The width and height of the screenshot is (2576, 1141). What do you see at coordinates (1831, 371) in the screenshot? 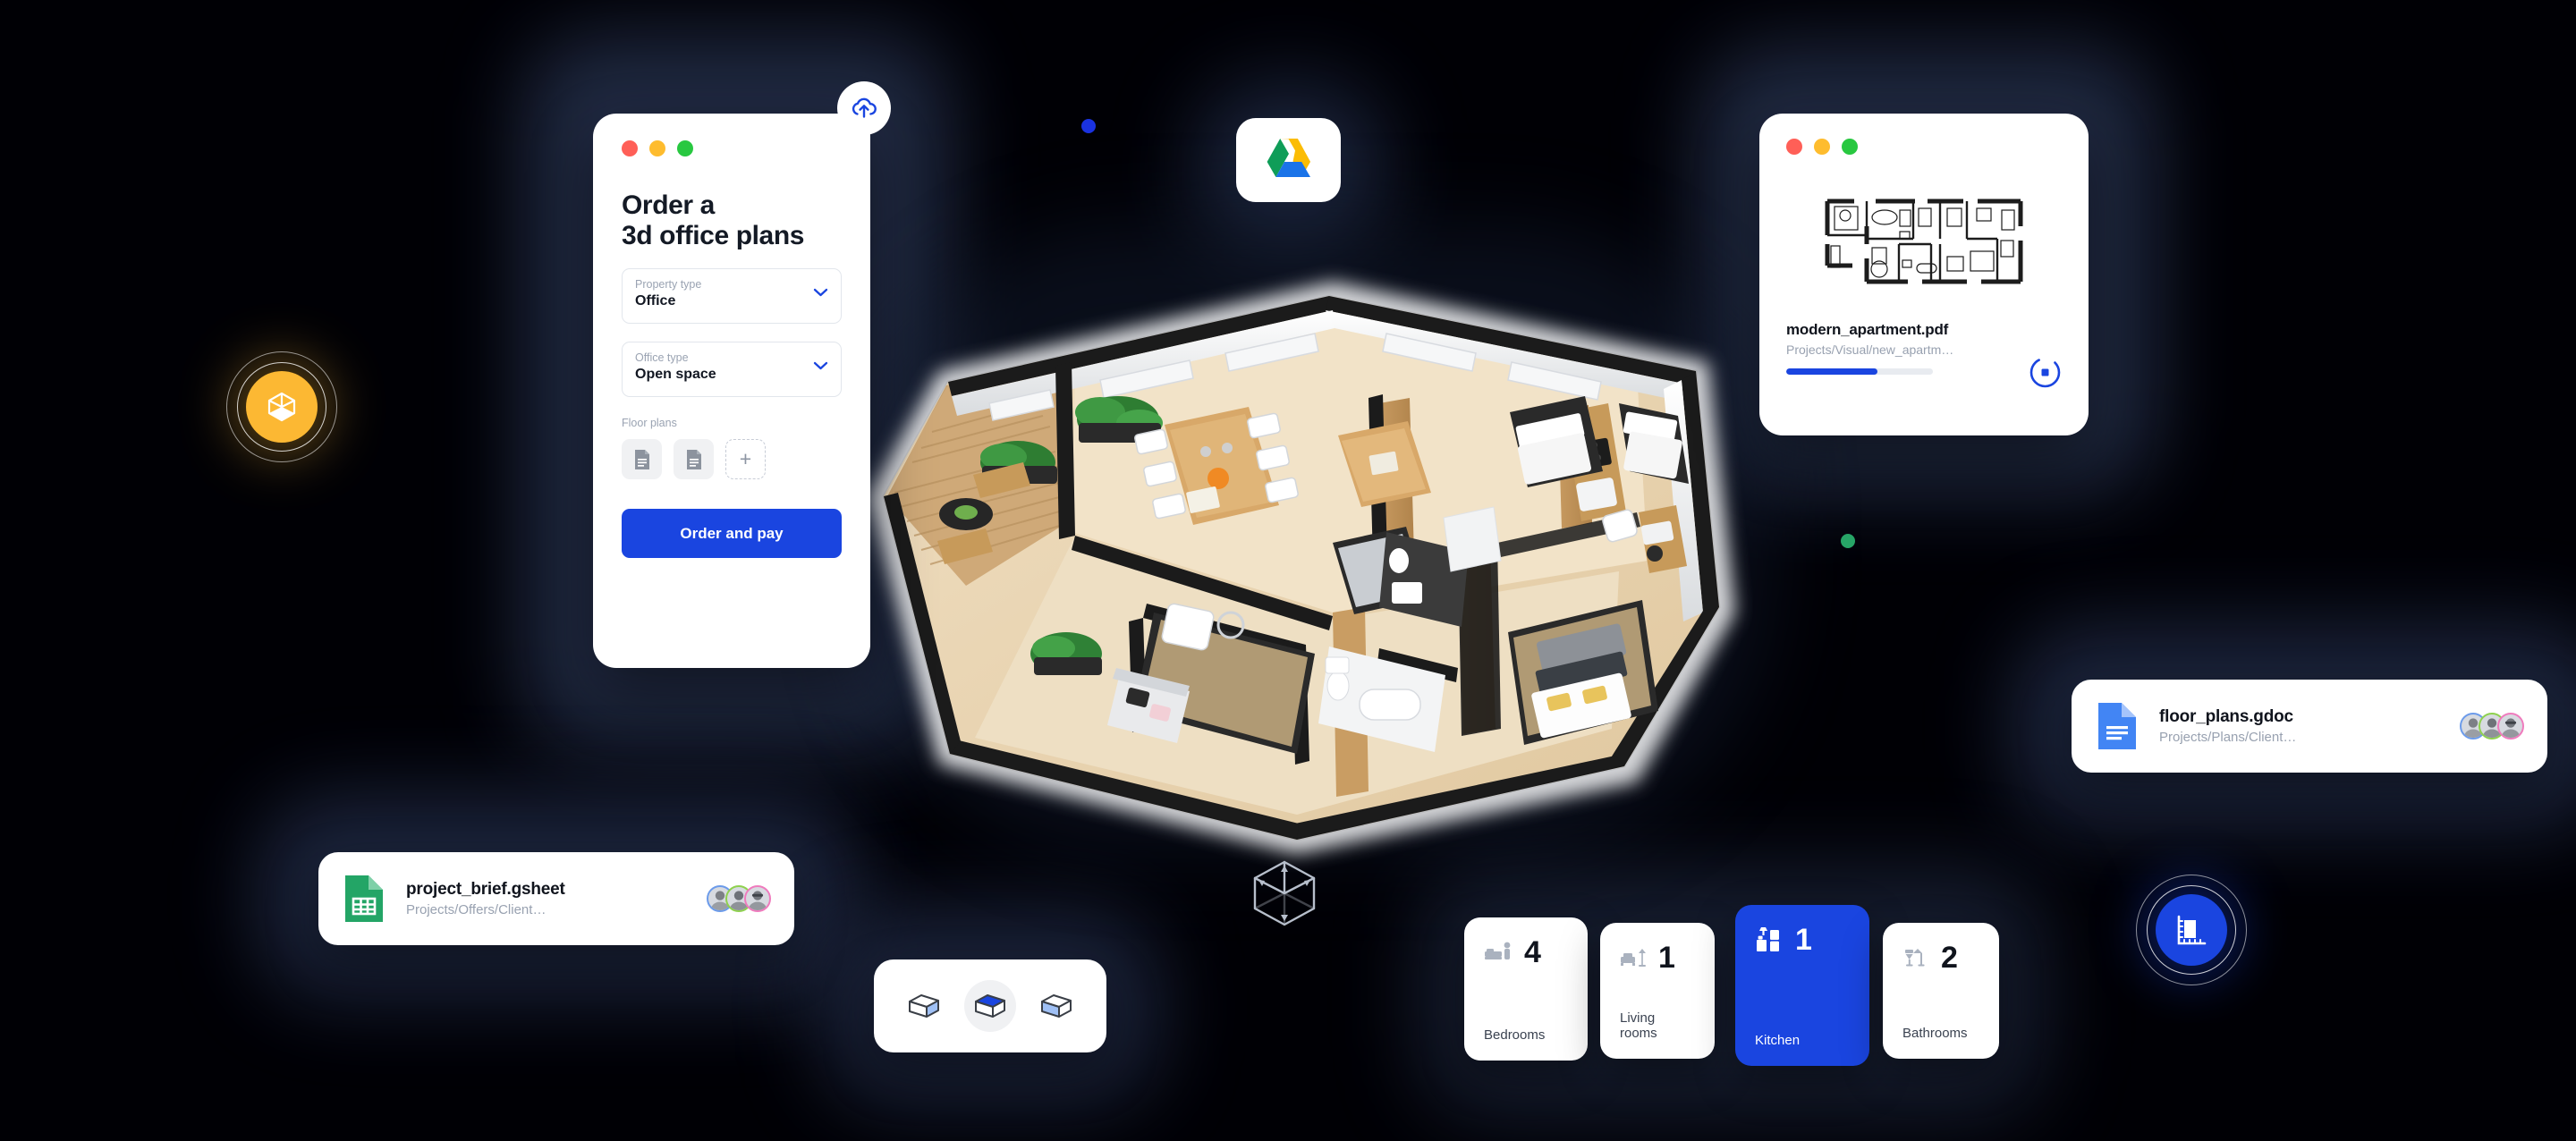
I see `upload-progress-fill` at bounding box center [1831, 371].